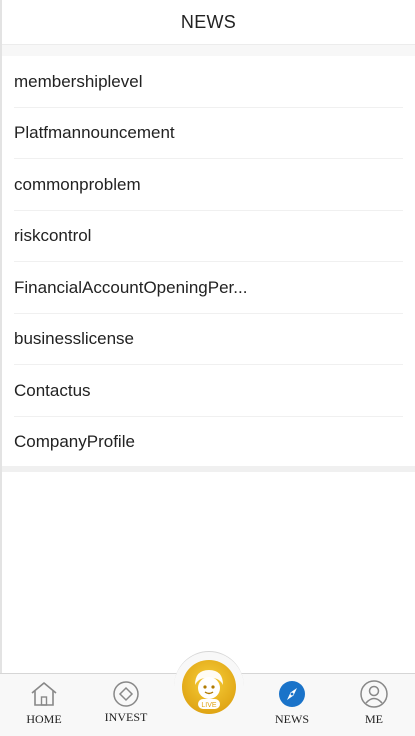  What do you see at coordinates (208, 391) in the screenshot?
I see `menu-item-contact-us: Contactus` at bounding box center [208, 391].